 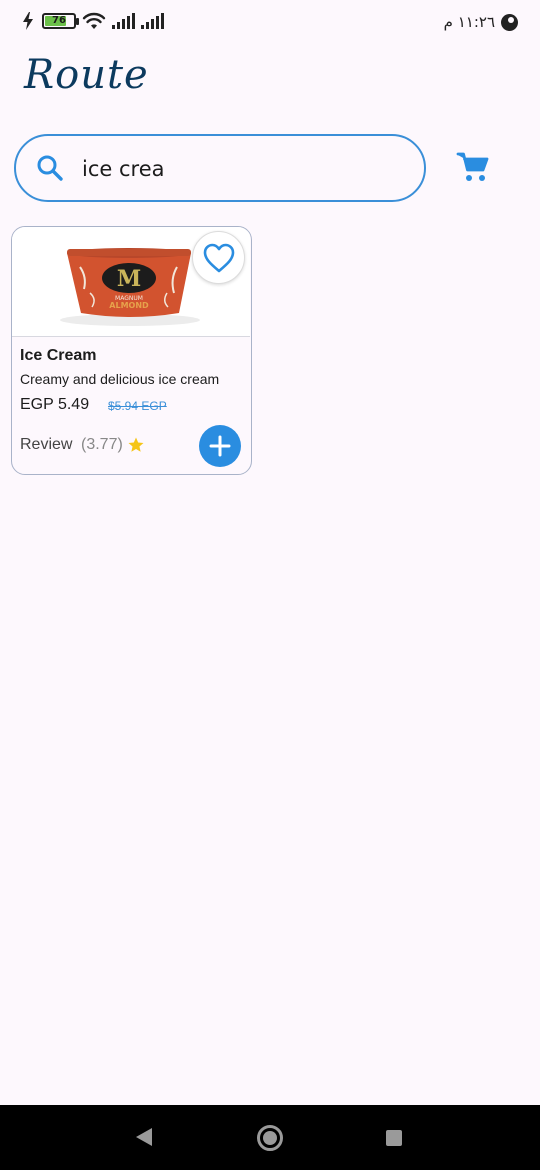 I want to click on svg-text: ALMOND, so click(x=129, y=305).